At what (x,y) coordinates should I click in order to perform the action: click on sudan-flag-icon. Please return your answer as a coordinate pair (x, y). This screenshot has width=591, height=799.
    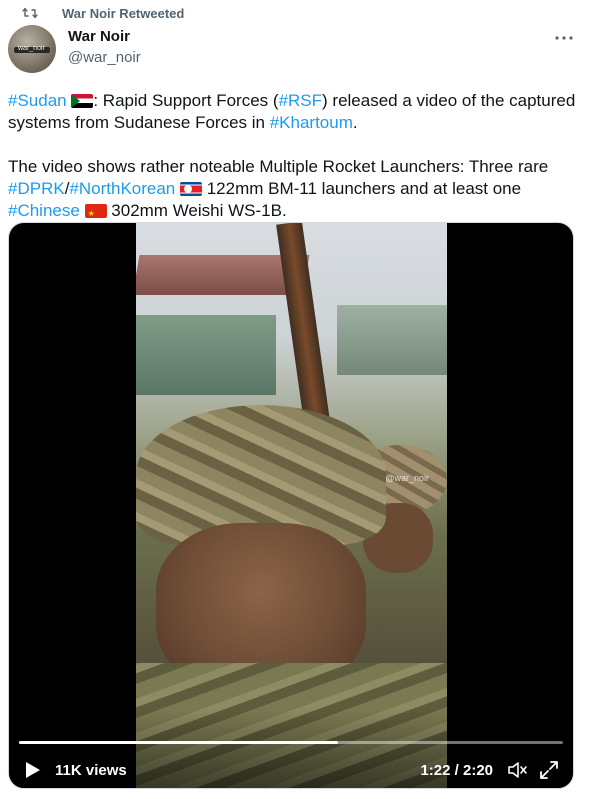
    Looking at the image, I should click on (82, 101).